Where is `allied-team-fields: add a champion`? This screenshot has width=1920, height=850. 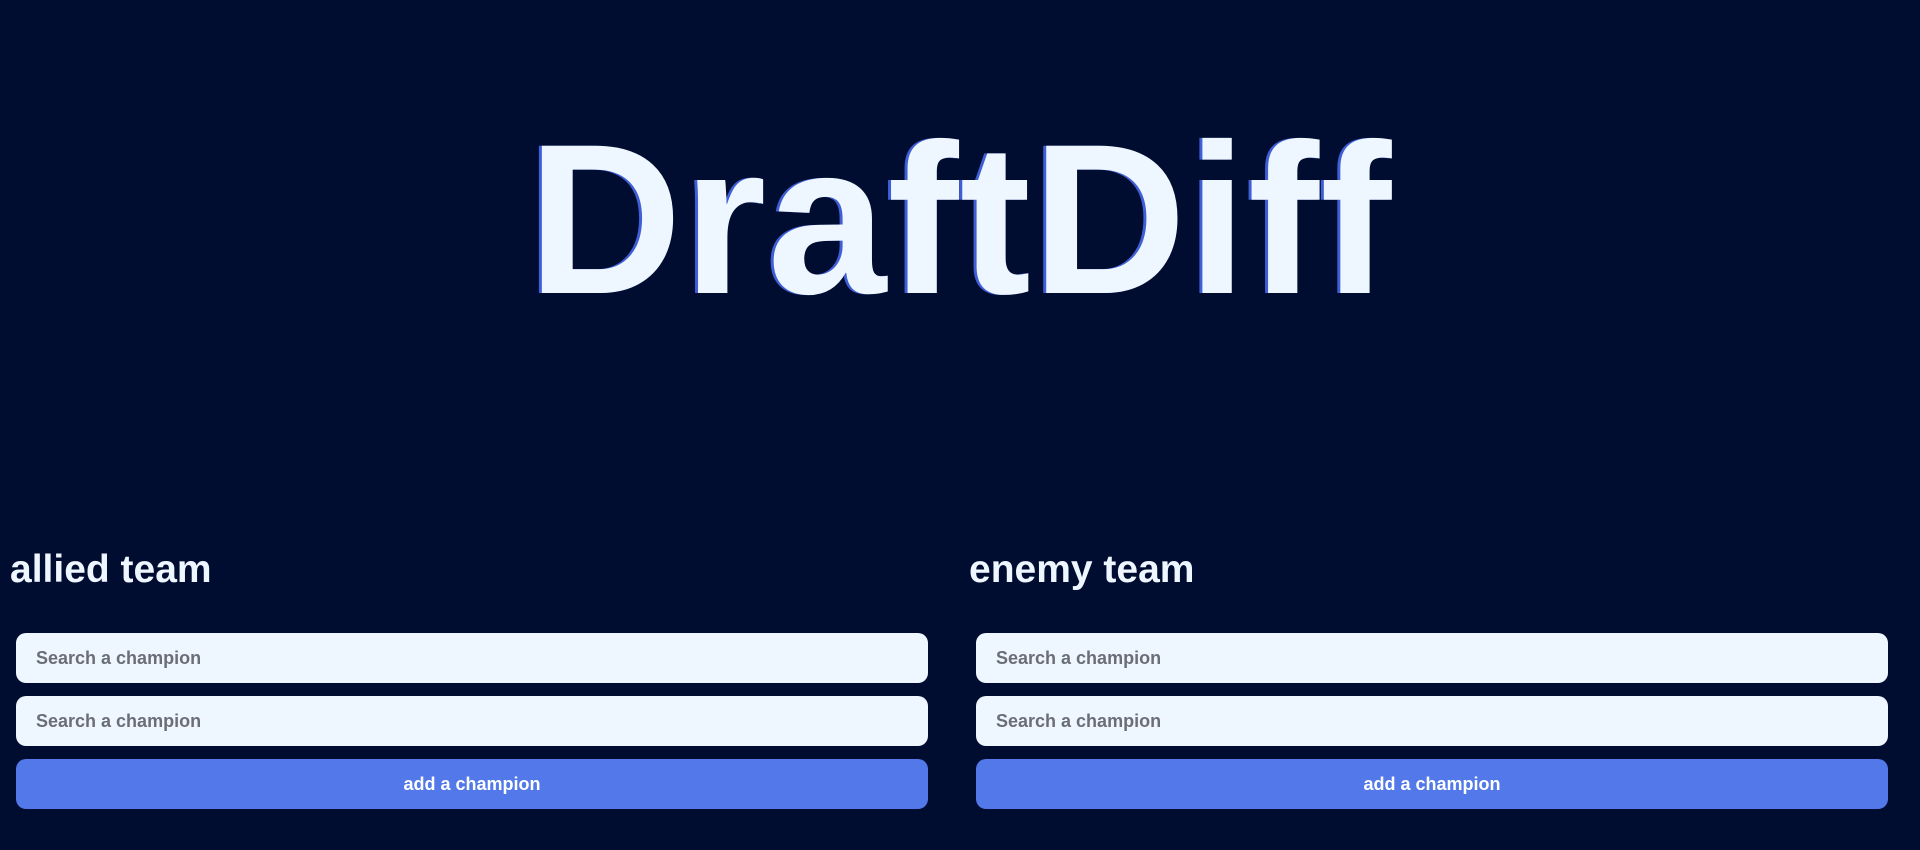 allied-team-fields: add a champion is located at coordinates (480, 721).